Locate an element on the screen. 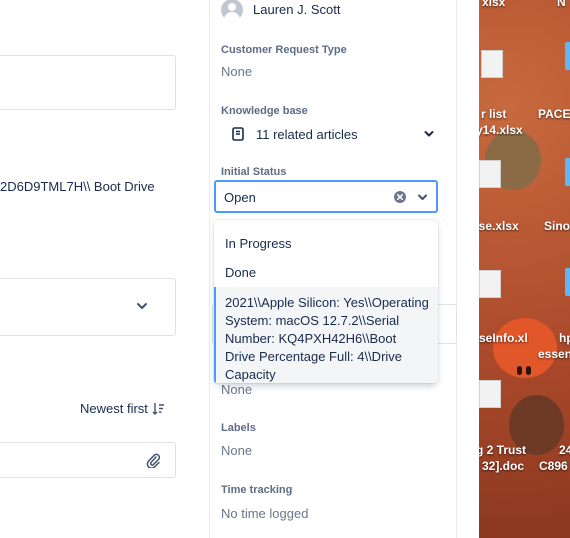  desktop-item-label: Sino is located at coordinates (557, 226).